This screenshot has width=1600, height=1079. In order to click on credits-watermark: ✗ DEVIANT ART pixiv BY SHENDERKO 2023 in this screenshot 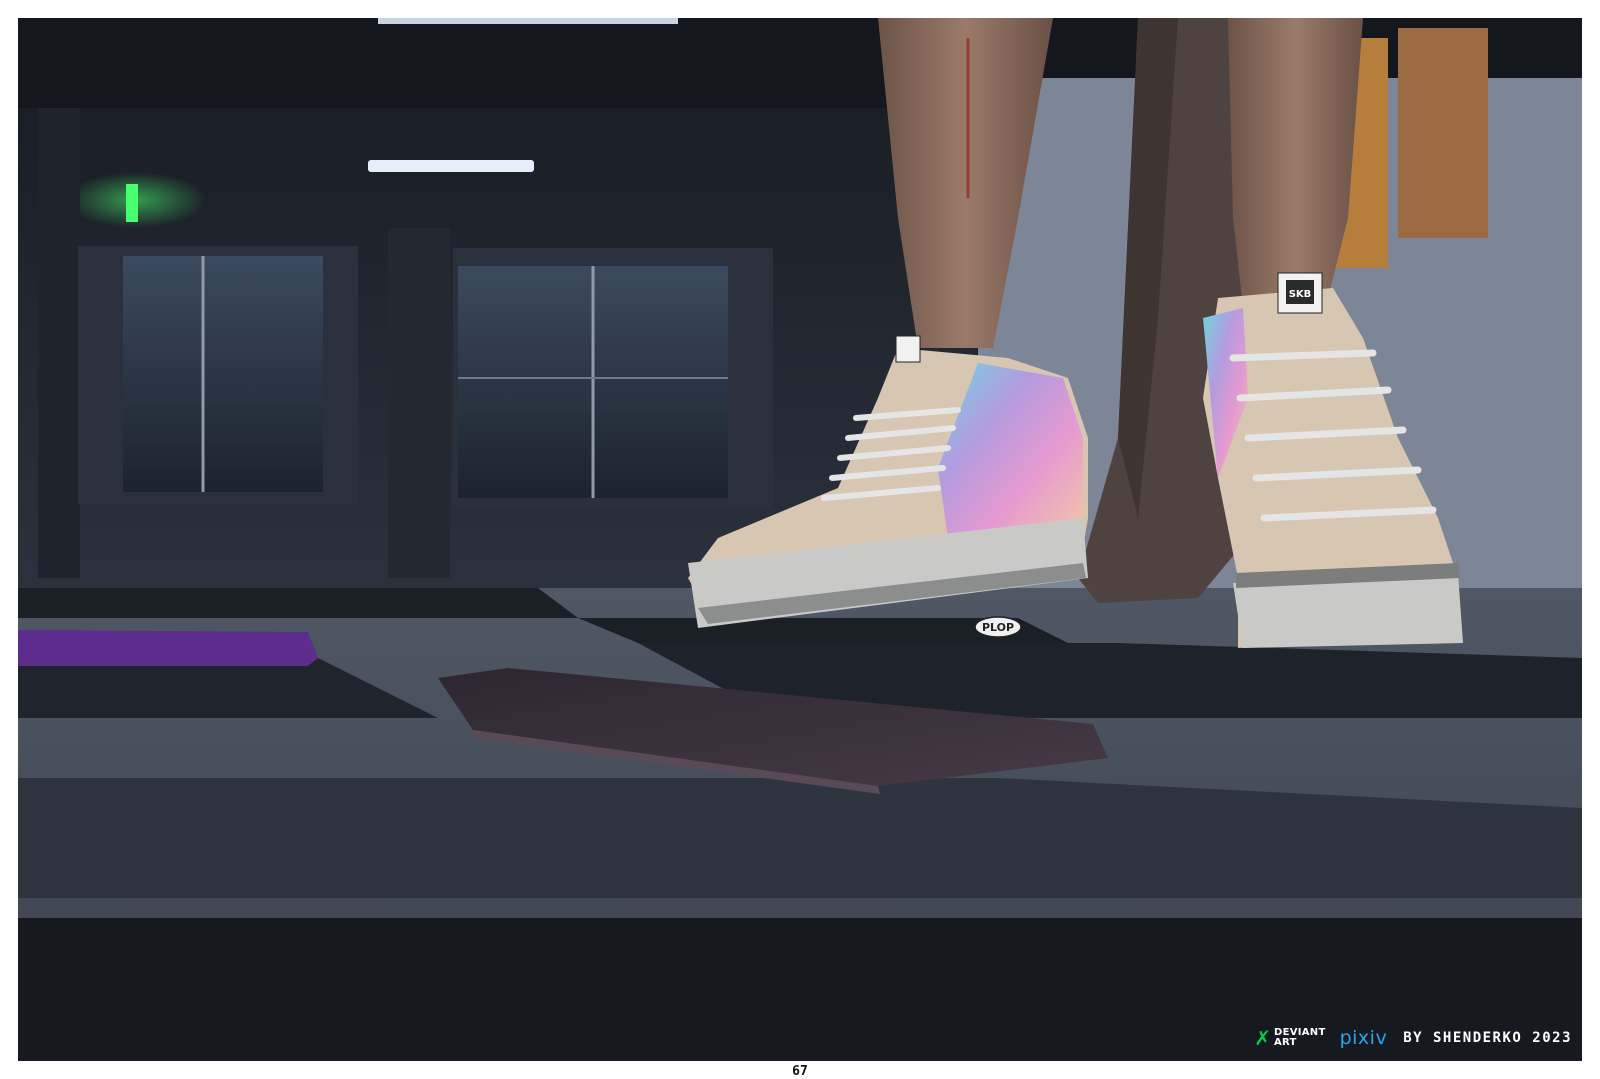, I will do `click(1413, 1038)`.